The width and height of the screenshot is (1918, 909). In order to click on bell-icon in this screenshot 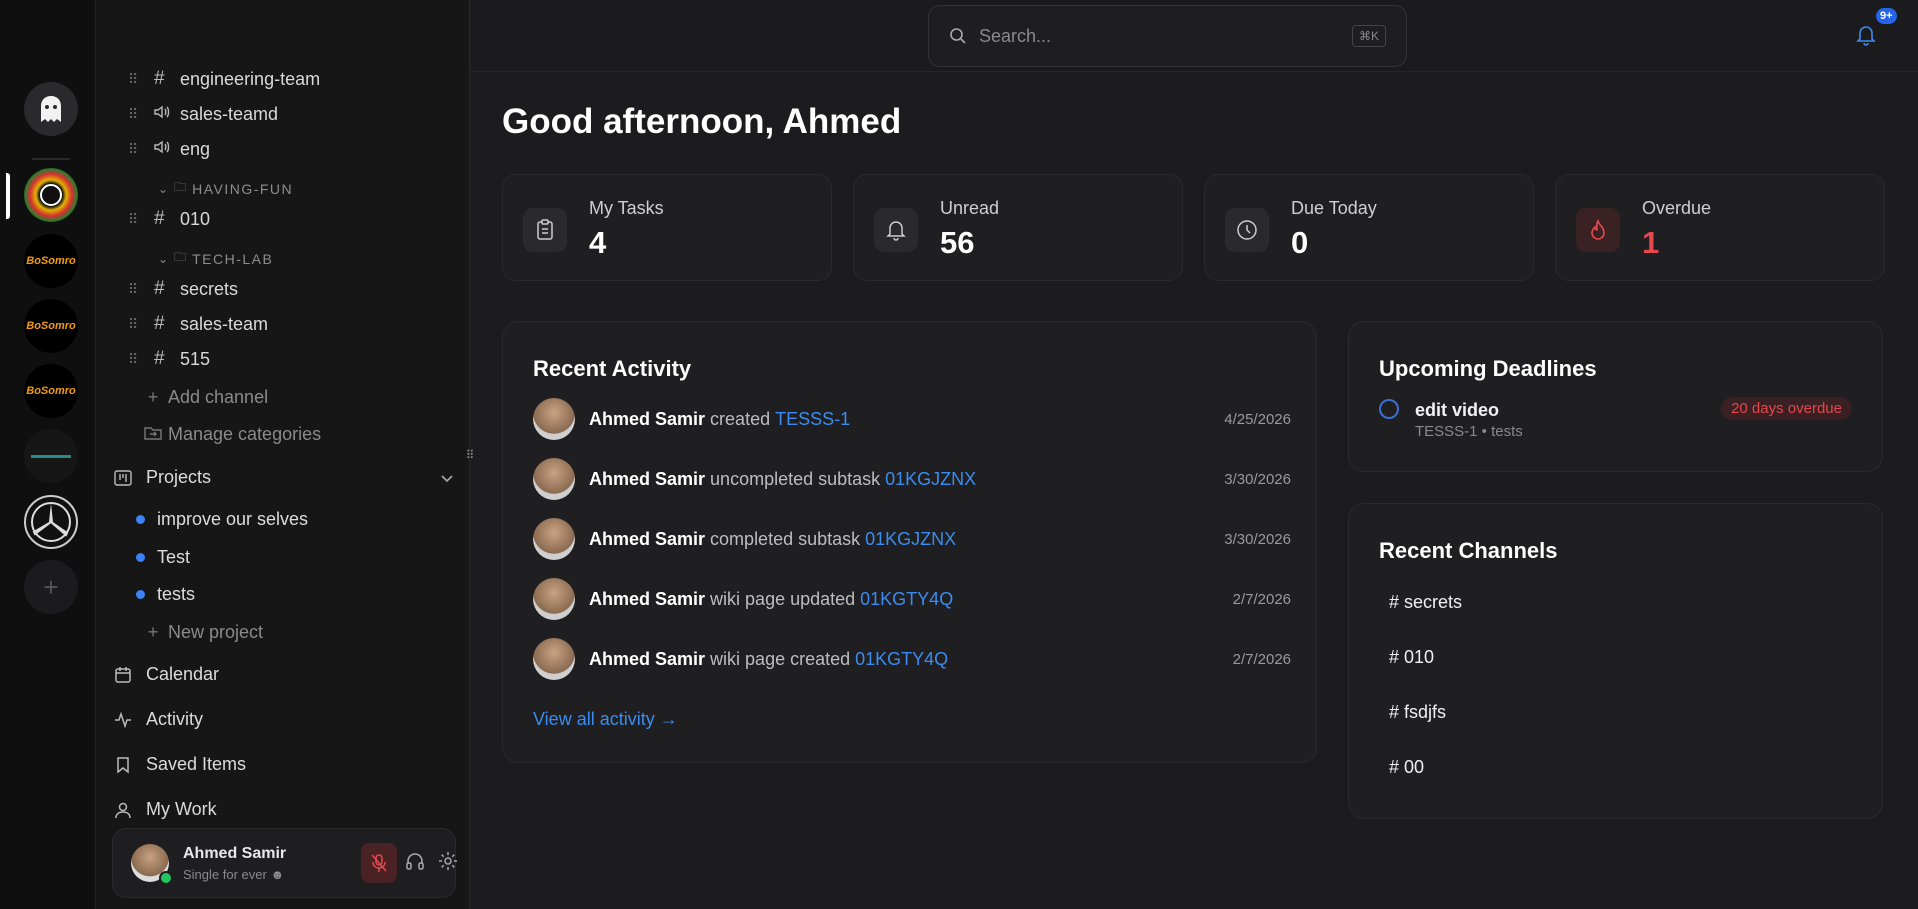, I will do `click(896, 230)`.